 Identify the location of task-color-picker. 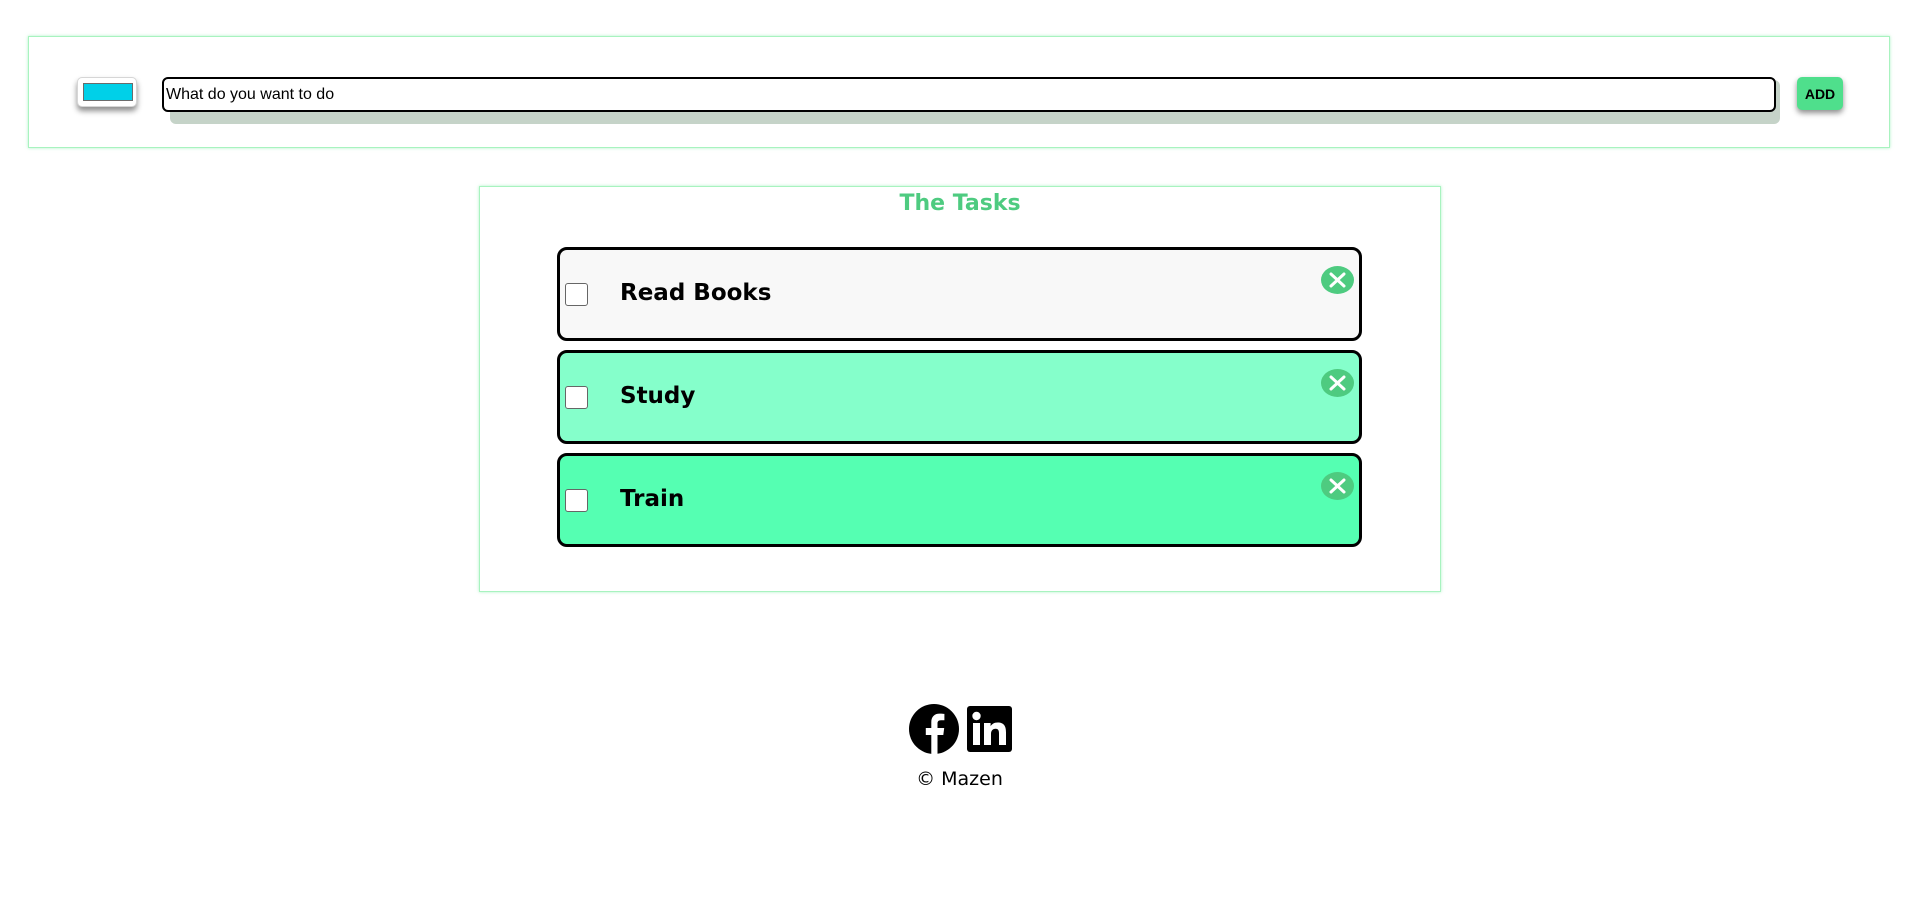
(107, 92).